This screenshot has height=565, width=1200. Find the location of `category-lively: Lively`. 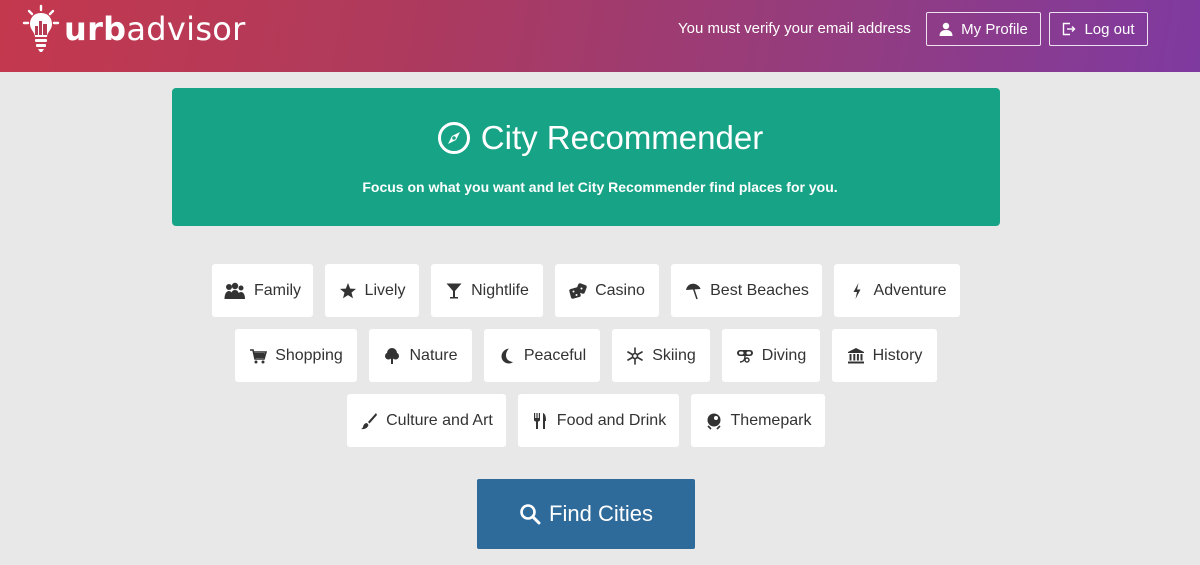

category-lively: Lively is located at coordinates (372, 290).